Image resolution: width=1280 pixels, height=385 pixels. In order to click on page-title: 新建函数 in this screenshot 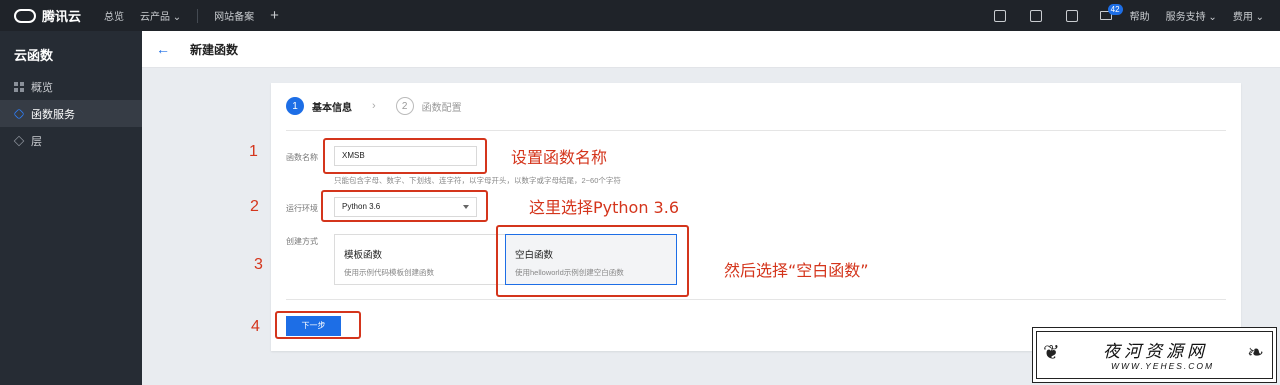, I will do `click(214, 49)`.